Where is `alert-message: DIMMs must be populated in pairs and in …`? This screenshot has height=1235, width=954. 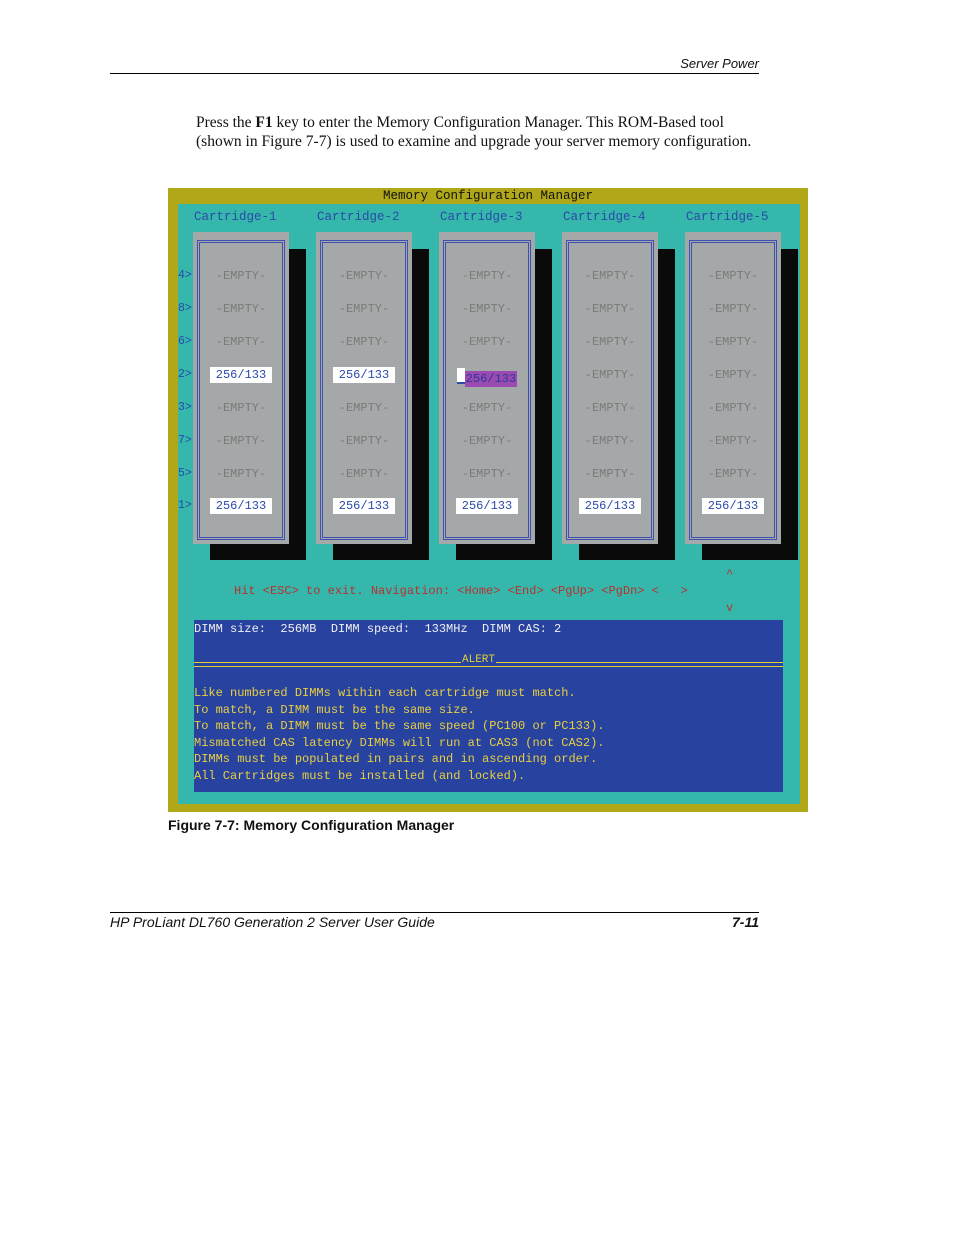 alert-message: DIMMs must be populated in pairs and in … is located at coordinates (396, 759).